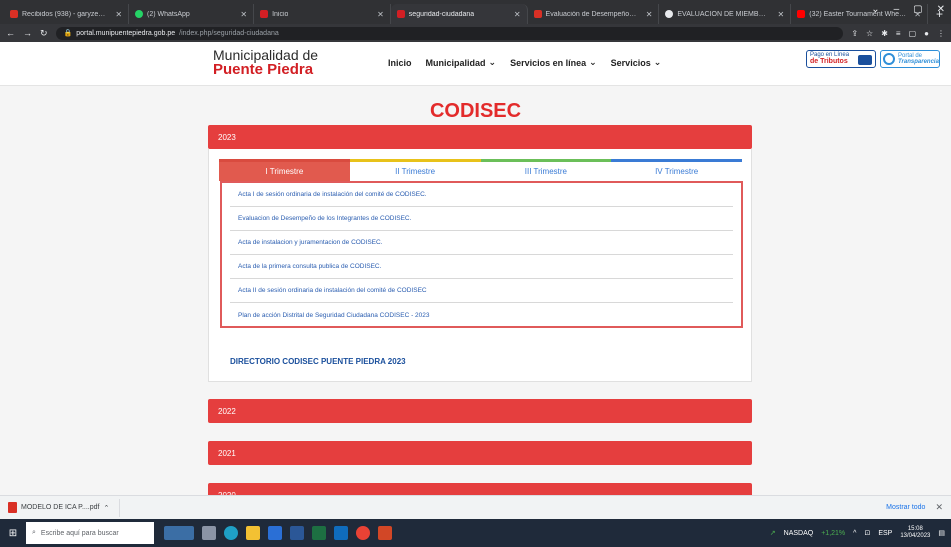  Describe the element at coordinates (913, 33) in the screenshot. I see `sidebar-icon: ▢` at that location.